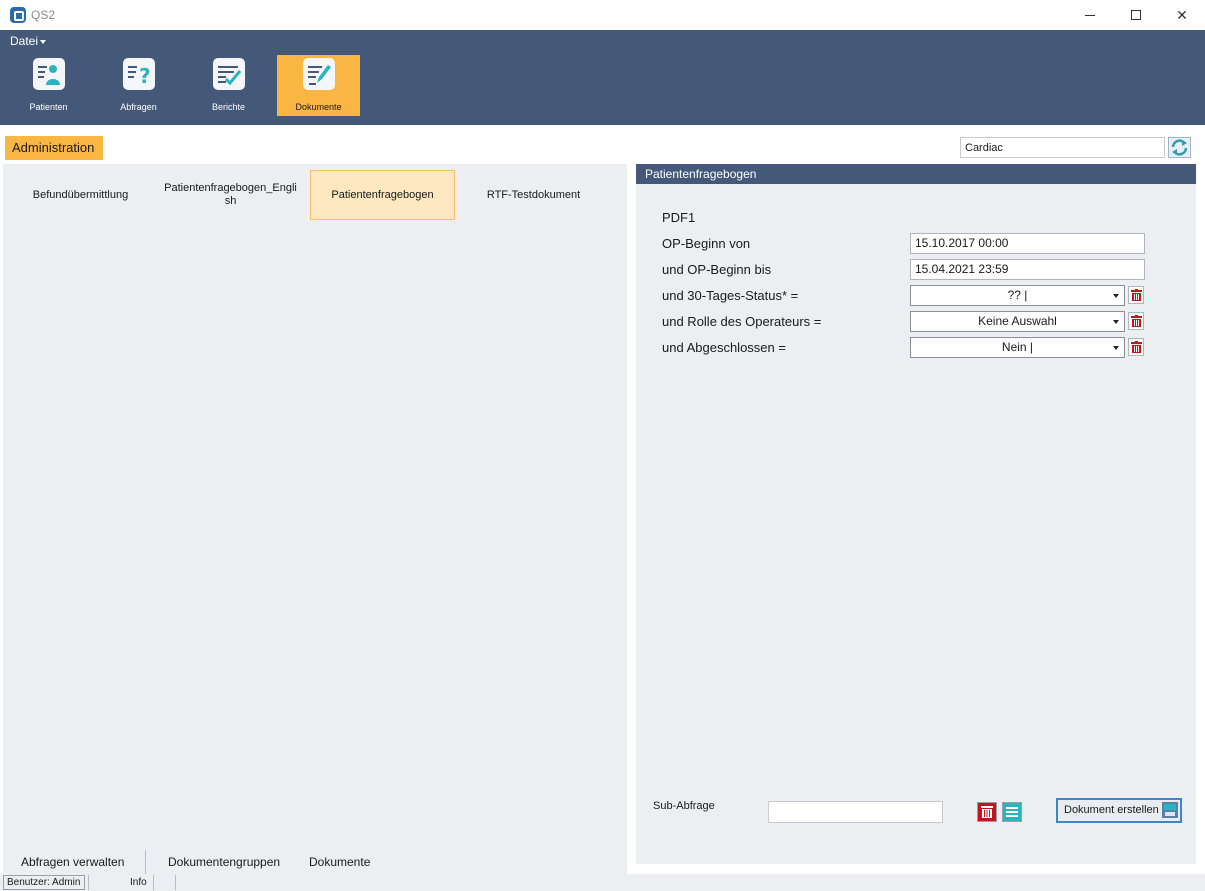  What do you see at coordinates (224, 862) in the screenshot?
I see `tab-dokumentengruppen: Dokumentengruppen` at bounding box center [224, 862].